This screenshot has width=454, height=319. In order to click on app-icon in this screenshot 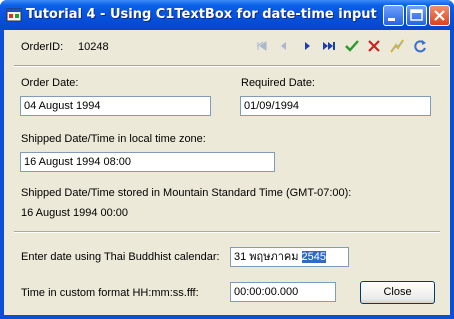, I will do `click(14, 15)`.